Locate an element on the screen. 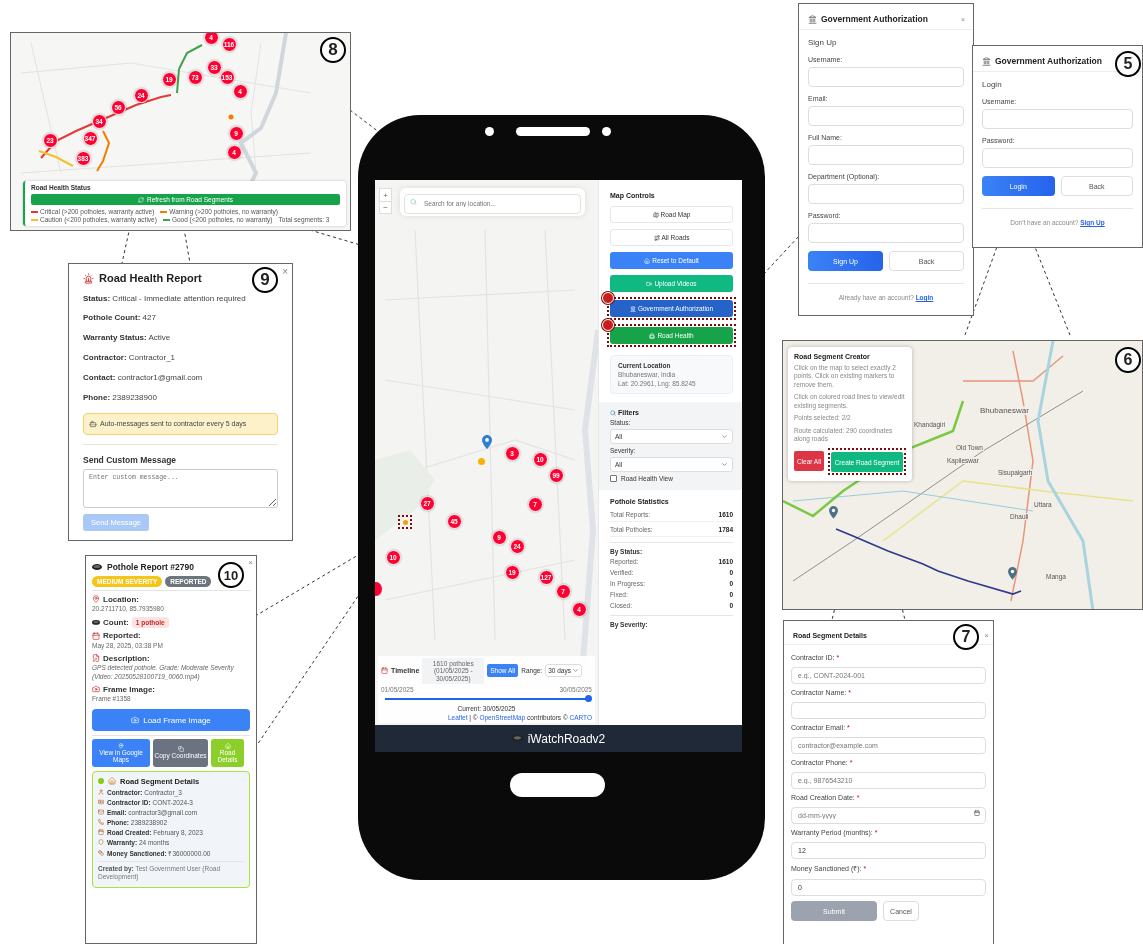  person-icon is located at coordinates (101, 792).